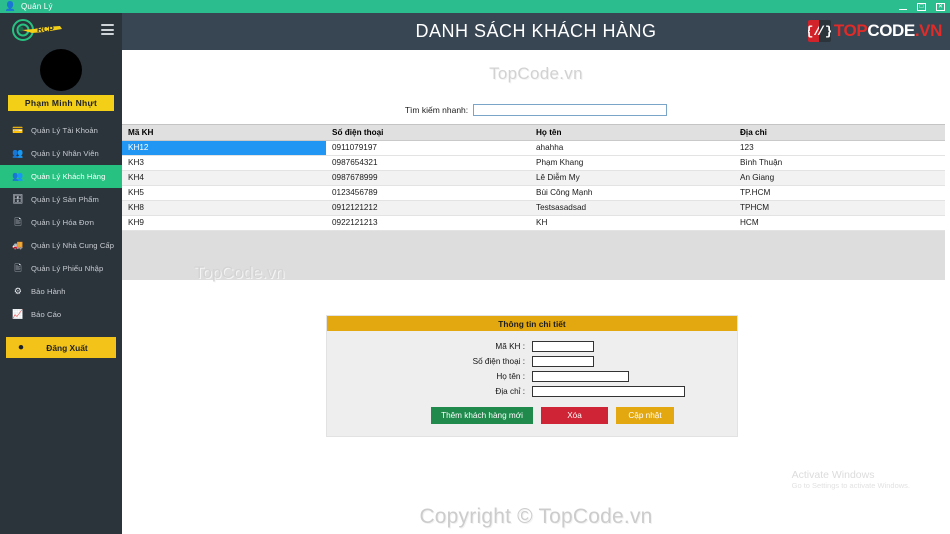 The height and width of the screenshot is (534, 950). I want to click on cell-ho-ten: ahahha, so click(632, 148).